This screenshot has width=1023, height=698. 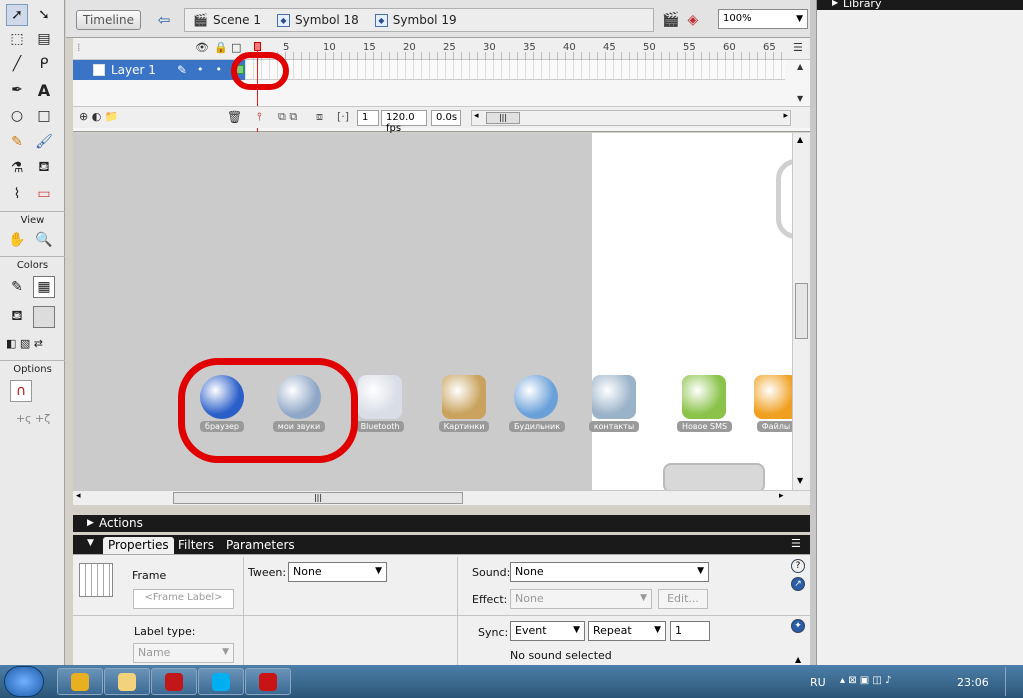 What do you see at coordinates (260, 545) in the screenshot?
I see `tab-parameters: Parameters` at bounding box center [260, 545].